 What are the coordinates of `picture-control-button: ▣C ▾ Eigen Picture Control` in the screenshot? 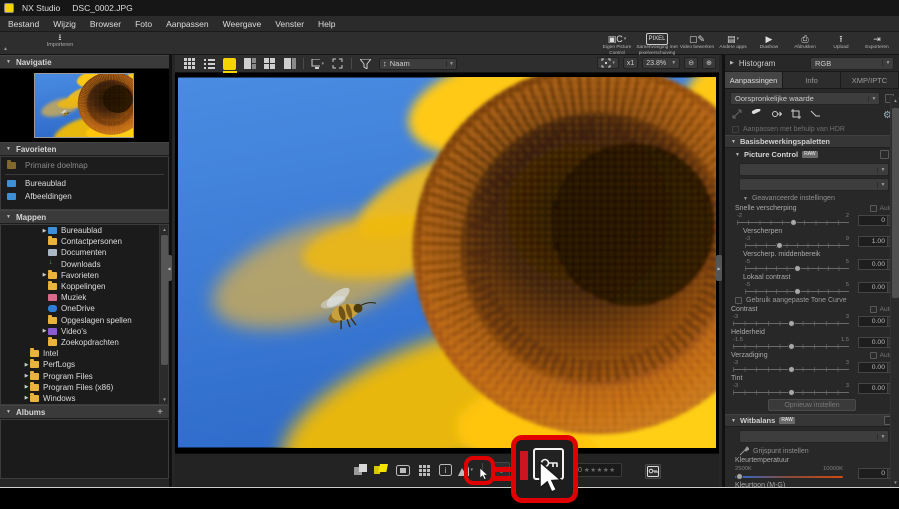 It's located at (617, 45).